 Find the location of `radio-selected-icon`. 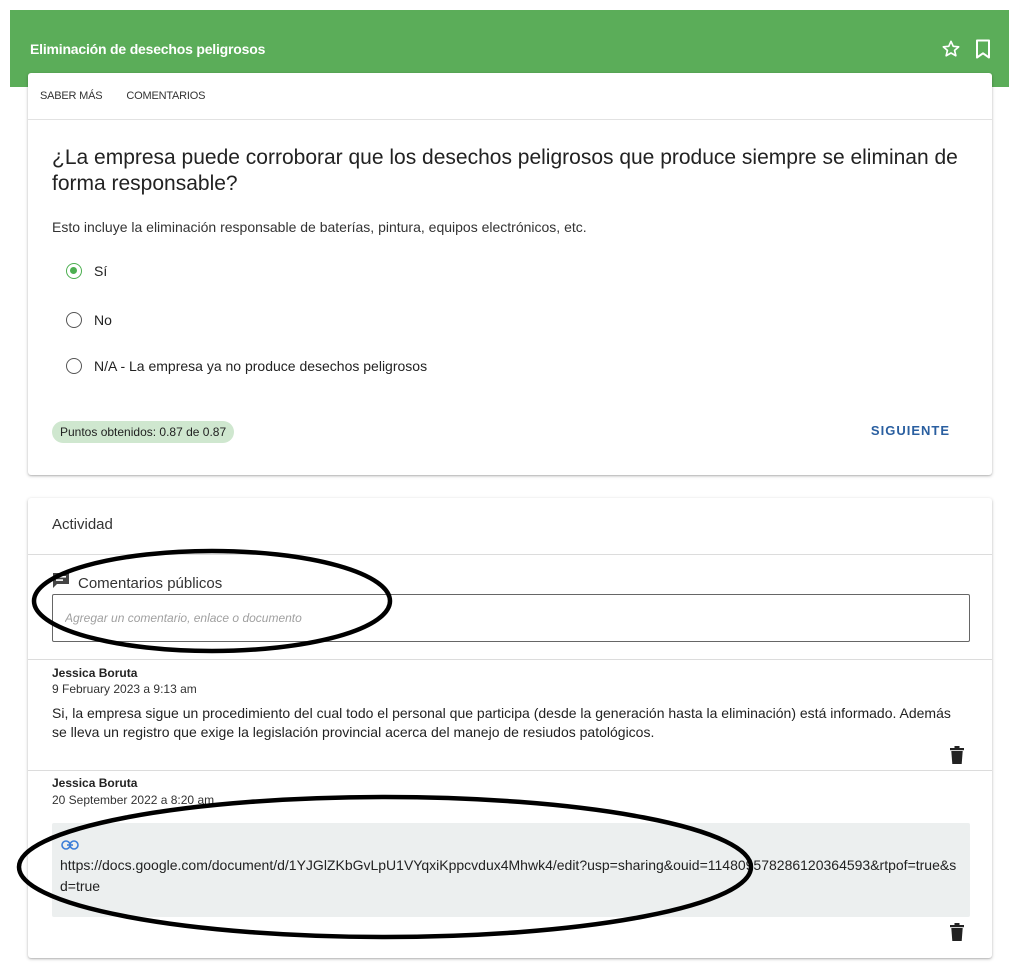

radio-selected-icon is located at coordinates (74, 271).